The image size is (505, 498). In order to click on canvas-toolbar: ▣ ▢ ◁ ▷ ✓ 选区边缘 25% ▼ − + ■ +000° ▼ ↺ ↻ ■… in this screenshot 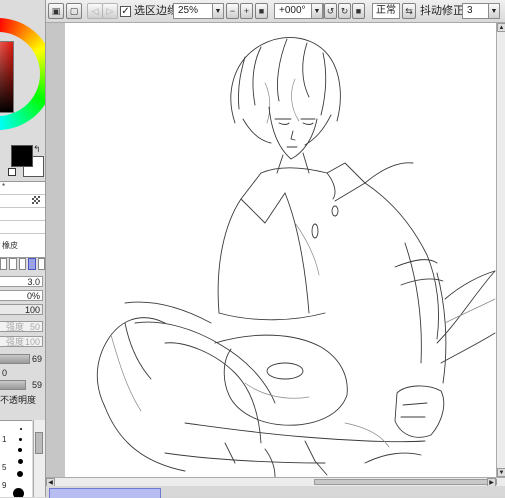, I will do `click(275, 11)`.